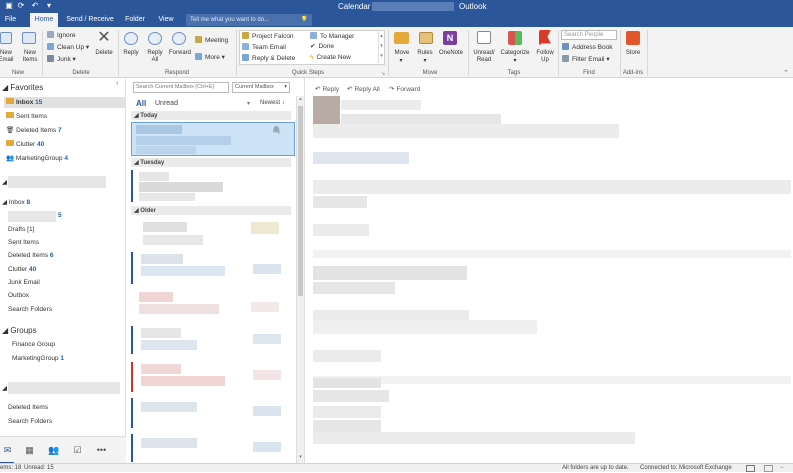 The image size is (793, 473). I want to click on sort-dropdown: Newest ↓, so click(272, 103).